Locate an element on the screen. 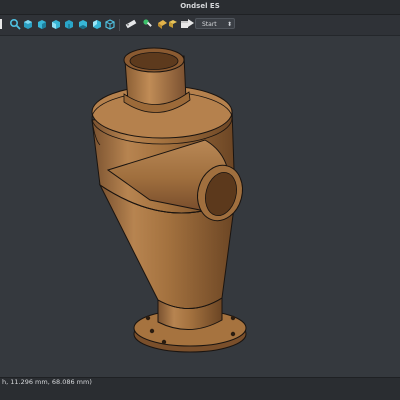 The height and width of the screenshot is (400, 400). workbench-selector: Start ⬍ is located at coordinates (215, 23).